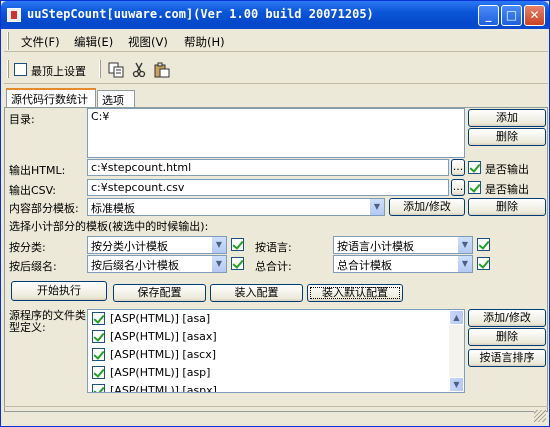 The height and width of the screenshot is (427, 550). Describe the element at coordinates (456, 351) in the screenshot. I see `vertical-scrollbar: ▲ ▼` at that location.